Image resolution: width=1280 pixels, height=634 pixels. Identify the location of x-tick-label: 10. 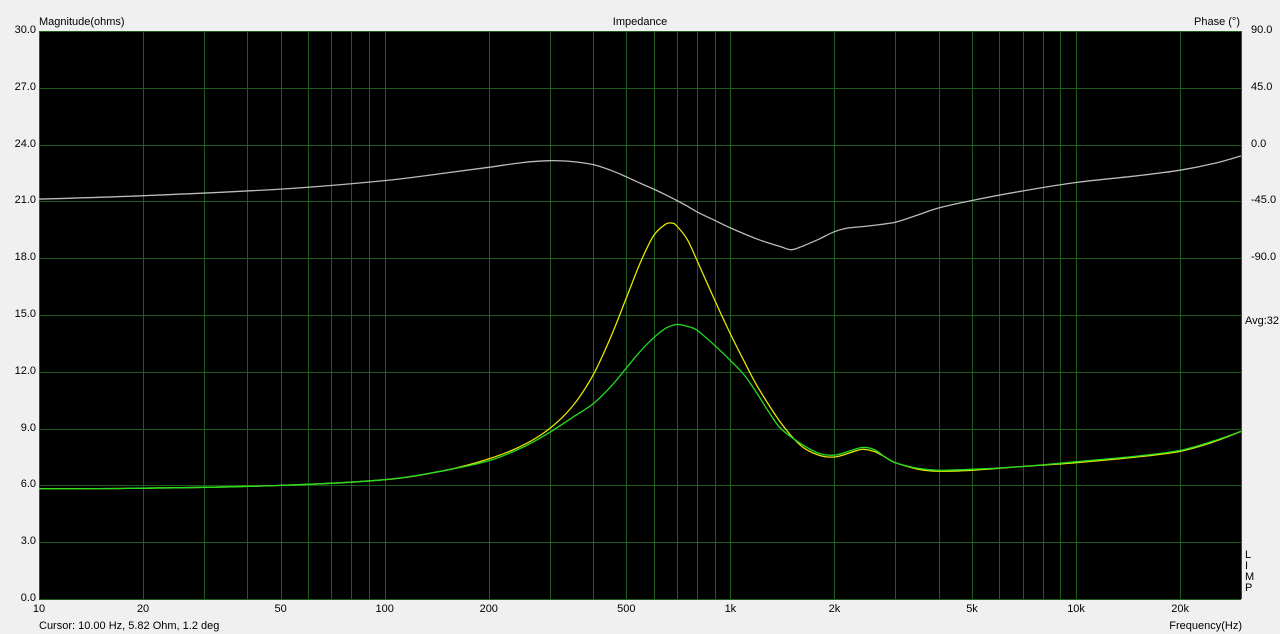
(39, 609).